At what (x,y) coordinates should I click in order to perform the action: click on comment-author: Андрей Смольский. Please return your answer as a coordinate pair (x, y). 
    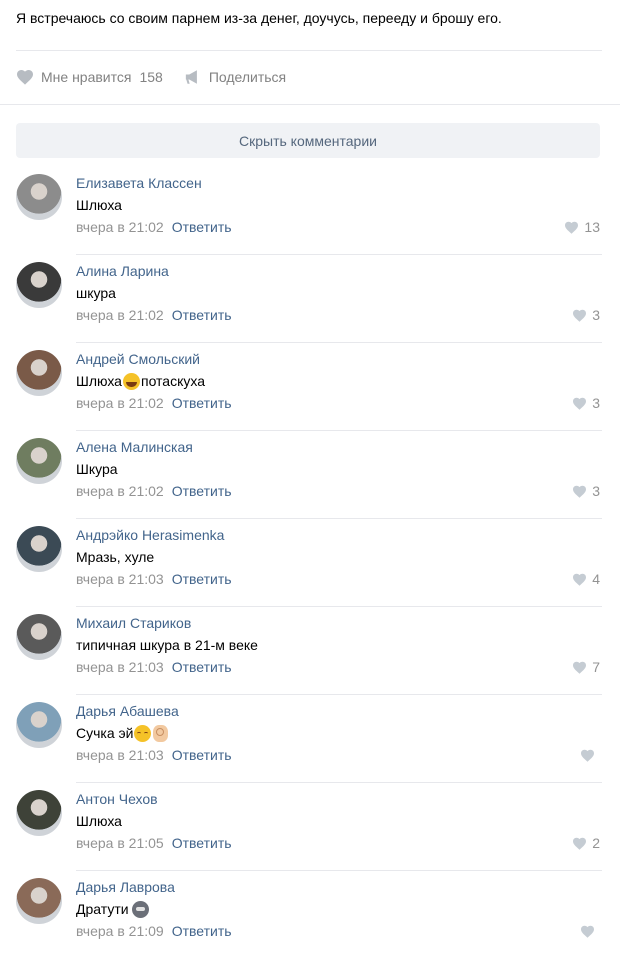
    Looking at the image, I should click on (138, 359).